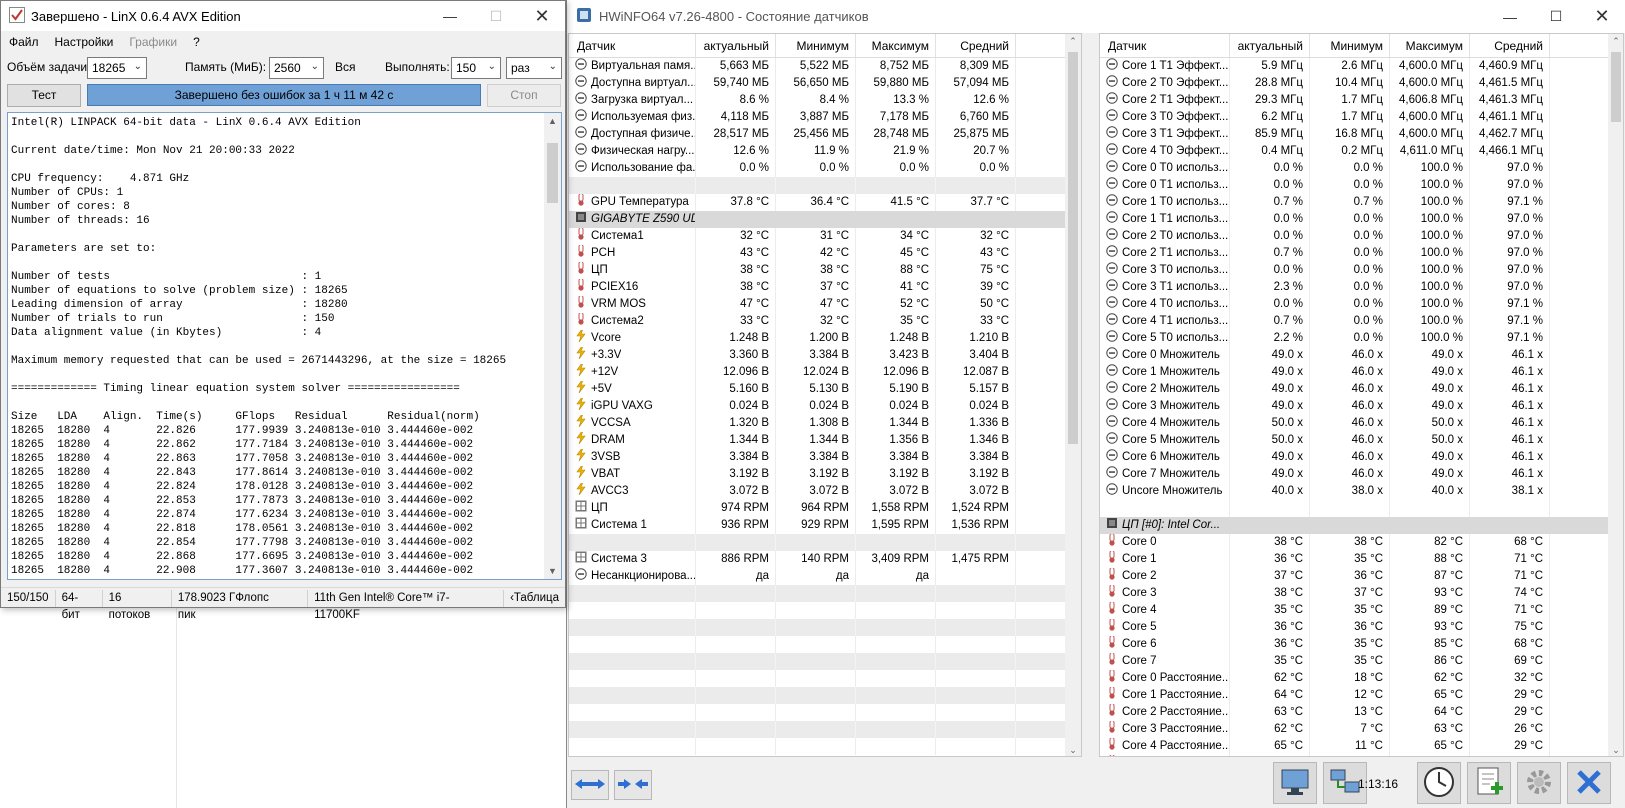 The image size is (1625, 808). Describe the element at coordinates (84, 42) in the screenshot. I see `menu-settings: Настройки` at that location.